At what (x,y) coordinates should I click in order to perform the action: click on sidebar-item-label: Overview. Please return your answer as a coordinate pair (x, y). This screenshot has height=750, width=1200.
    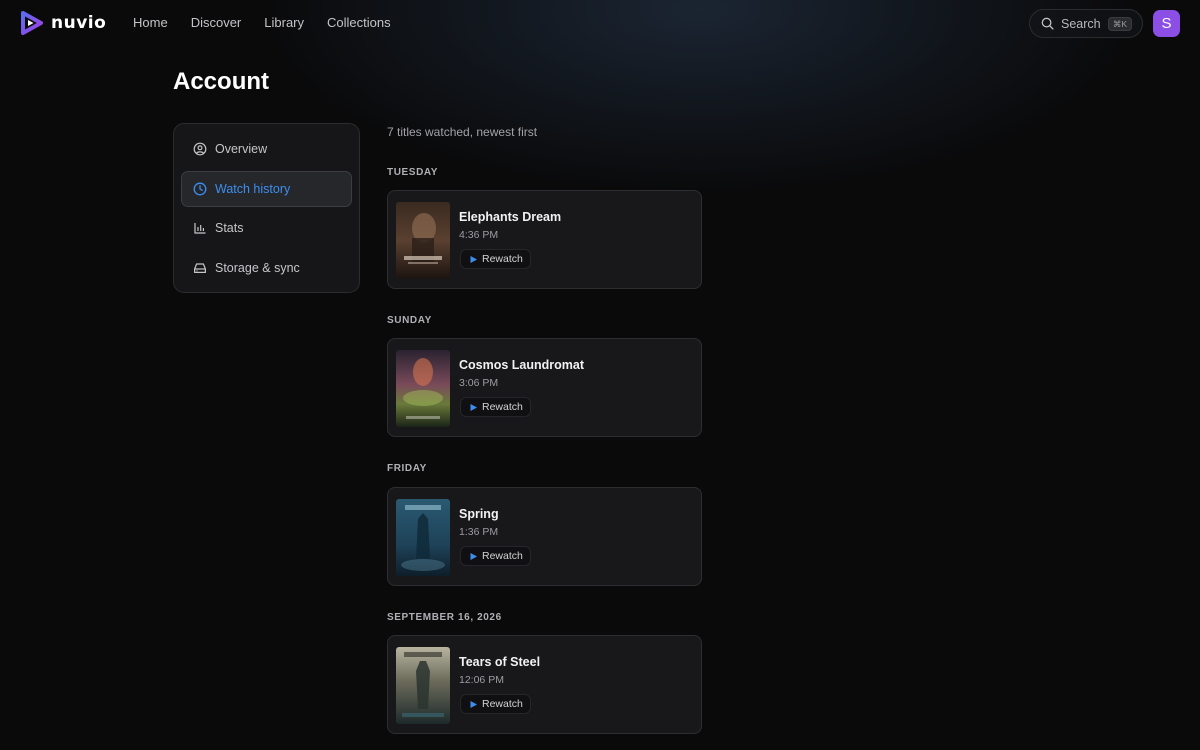
    Looking at the image, I should click on (241, 149).